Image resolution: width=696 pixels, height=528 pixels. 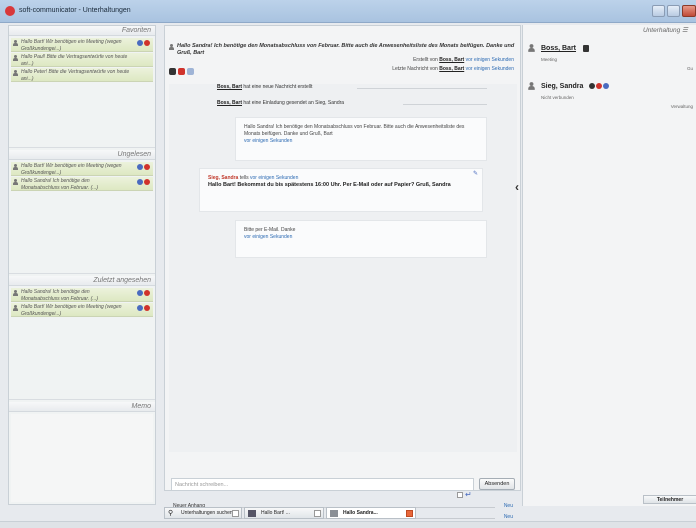 I want to click on last-by-link: Boss, Bart, so click(x=451, y=69).